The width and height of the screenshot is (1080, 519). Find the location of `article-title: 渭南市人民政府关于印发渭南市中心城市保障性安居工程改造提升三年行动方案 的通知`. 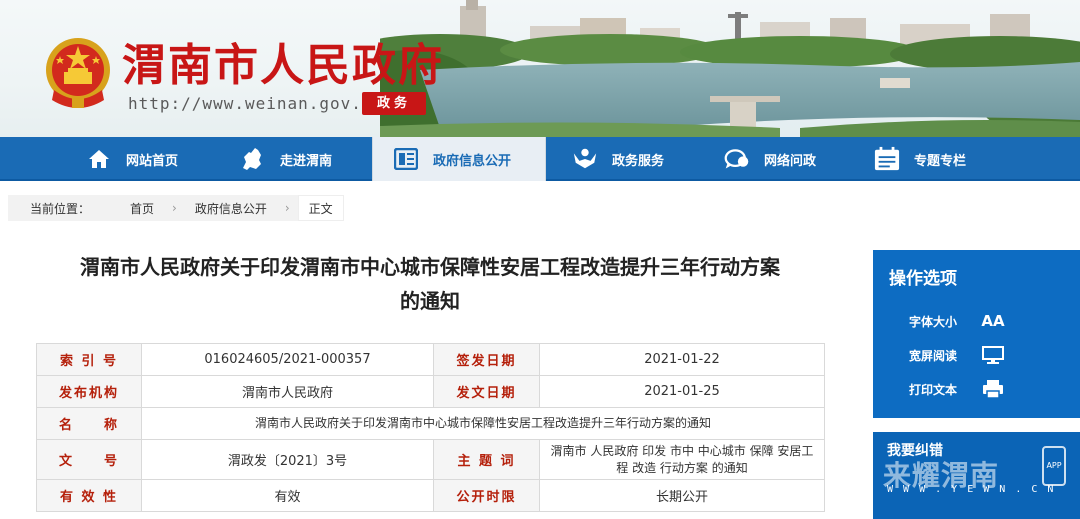

article-title: 渭南市人民政府关于印发渭南市中心城市保障性安居工程改造提升三年行动方案 的通知 is located at coordinates (430, 284).